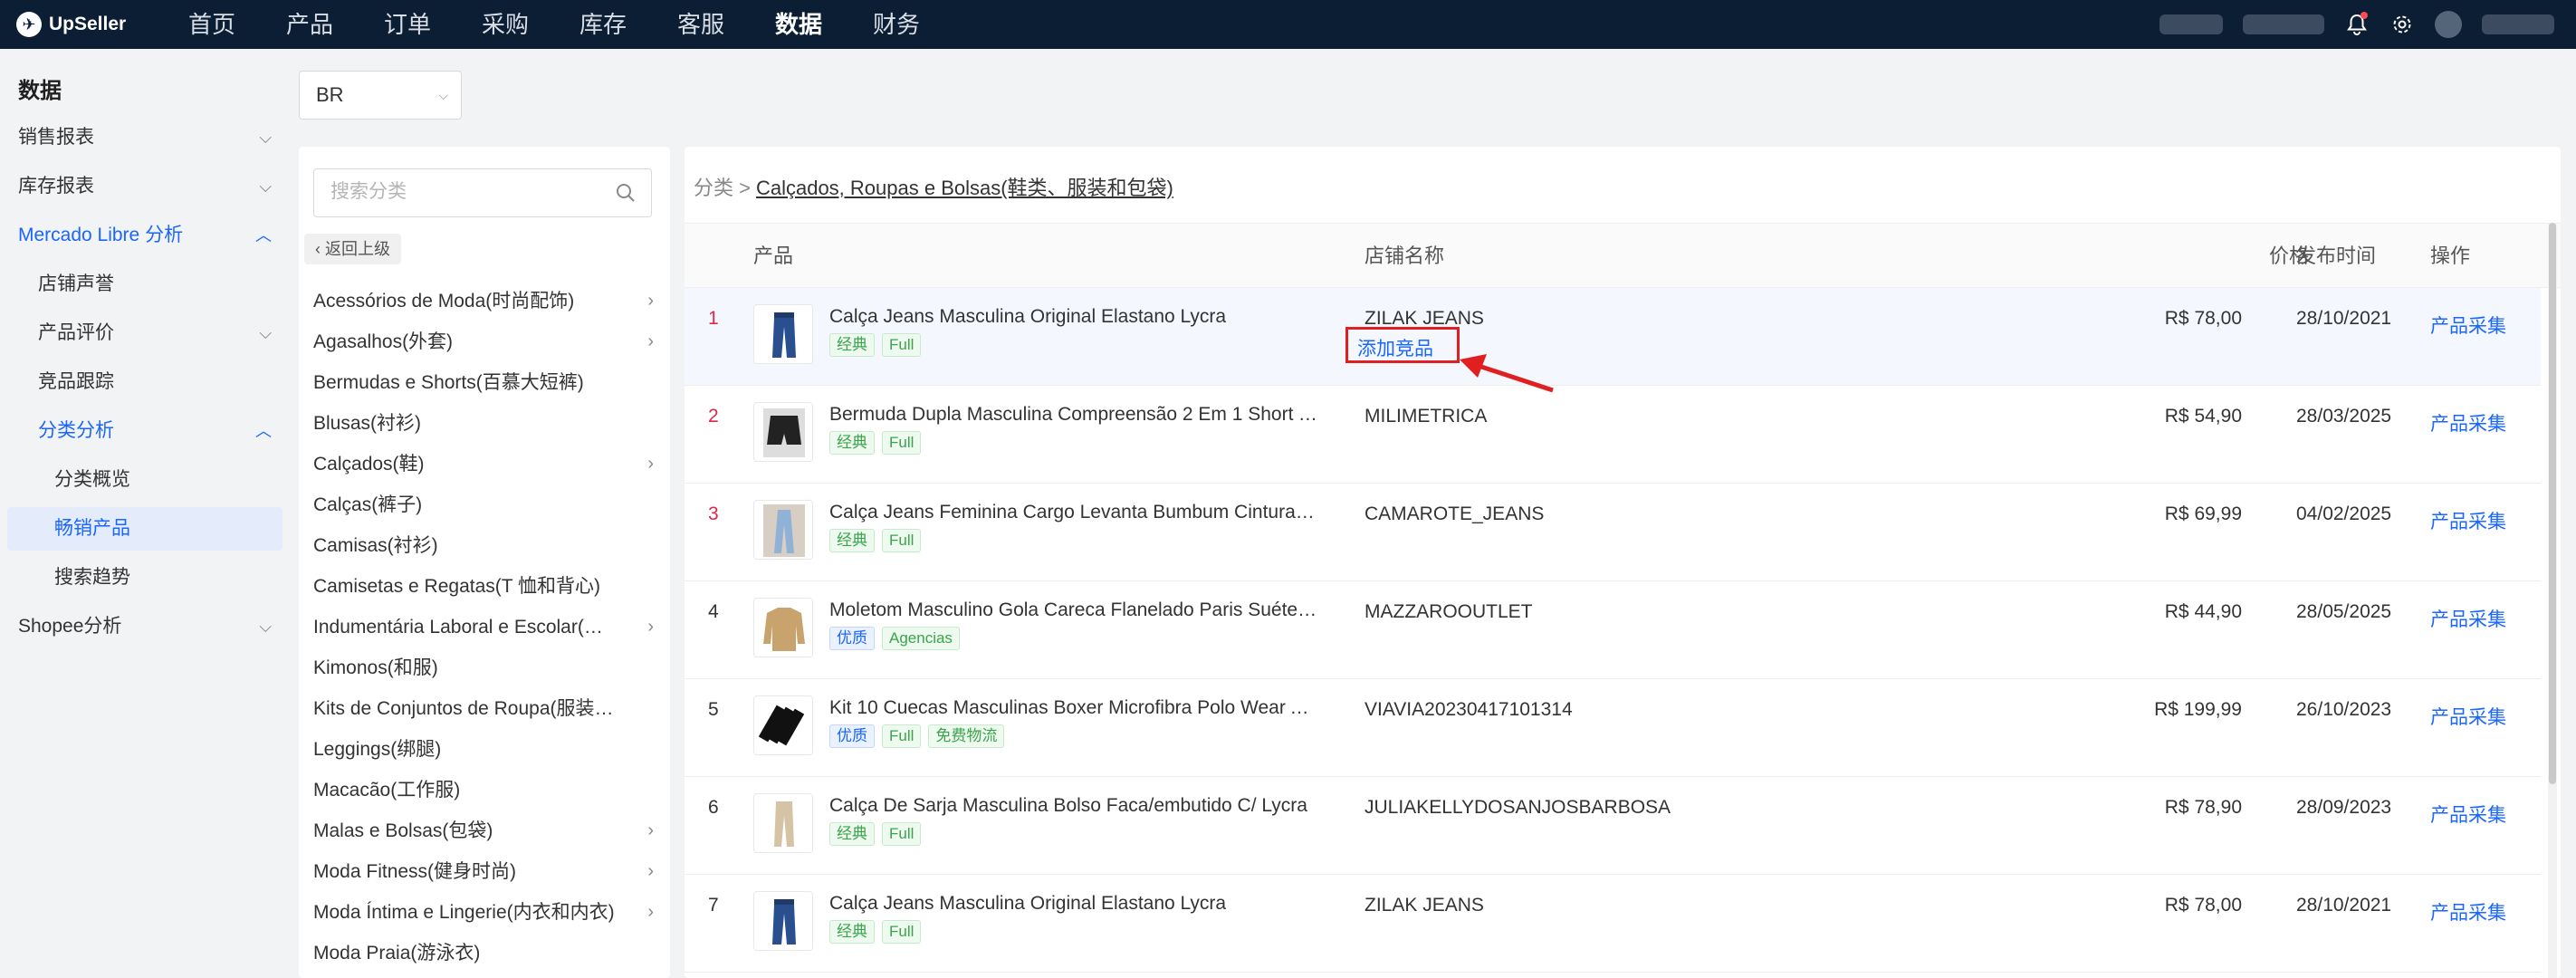 The width and height of the screenshot is (2576, 978). What do you see at coordinates (701, 25) in the screenshot?
I see `nav-item-customer-service: 客服` at bounding box center [701, 25].